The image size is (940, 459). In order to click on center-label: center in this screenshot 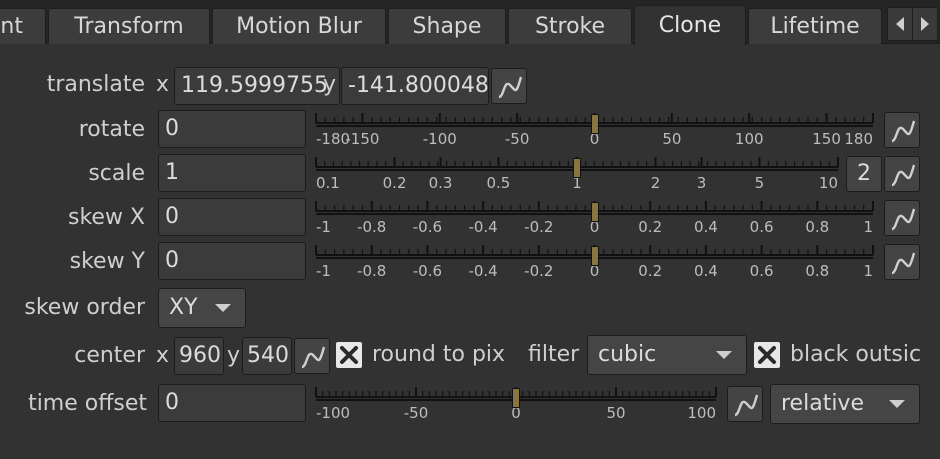, I will do `click(109, 355)`.